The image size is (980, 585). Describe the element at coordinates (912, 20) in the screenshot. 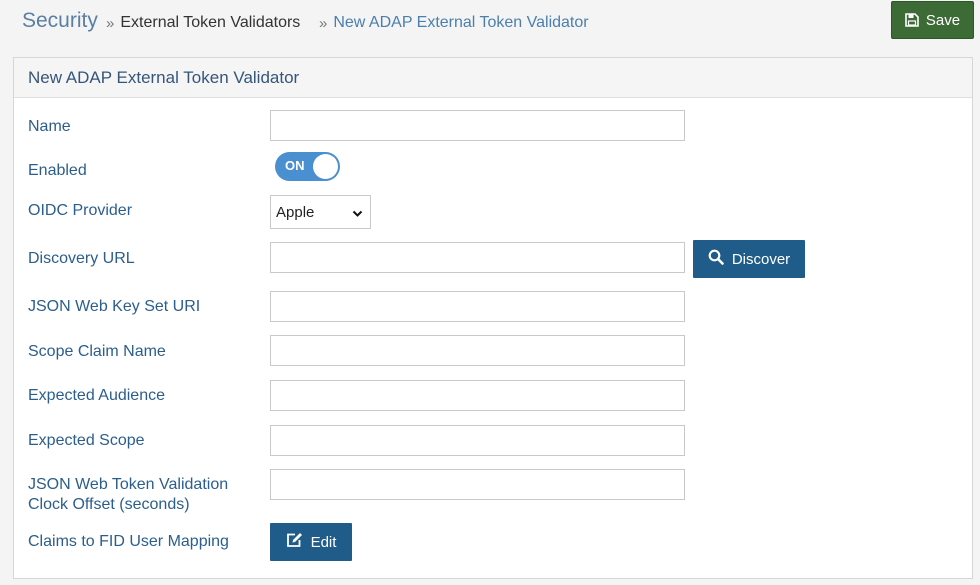

I see `floppy-disk-icon` at that location.